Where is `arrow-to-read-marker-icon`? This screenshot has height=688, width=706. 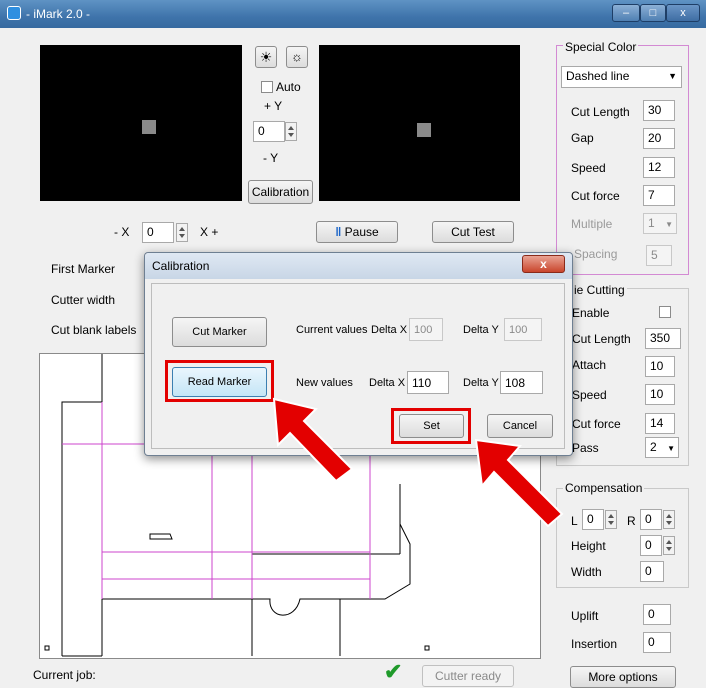 arrow-to-read-marker-icon is located at coordinates (313, 440).